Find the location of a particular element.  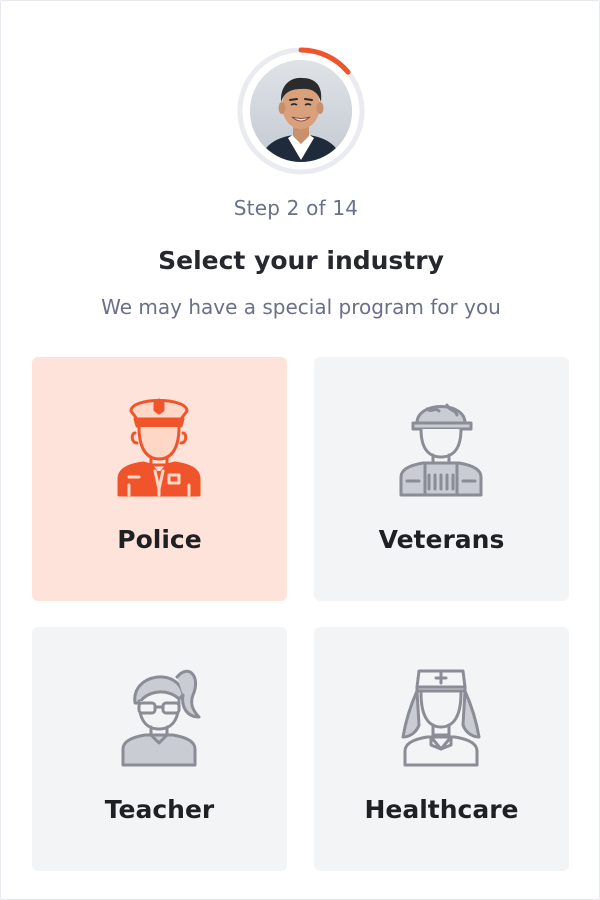

advisor-photo is located at coordinates (301, 111).